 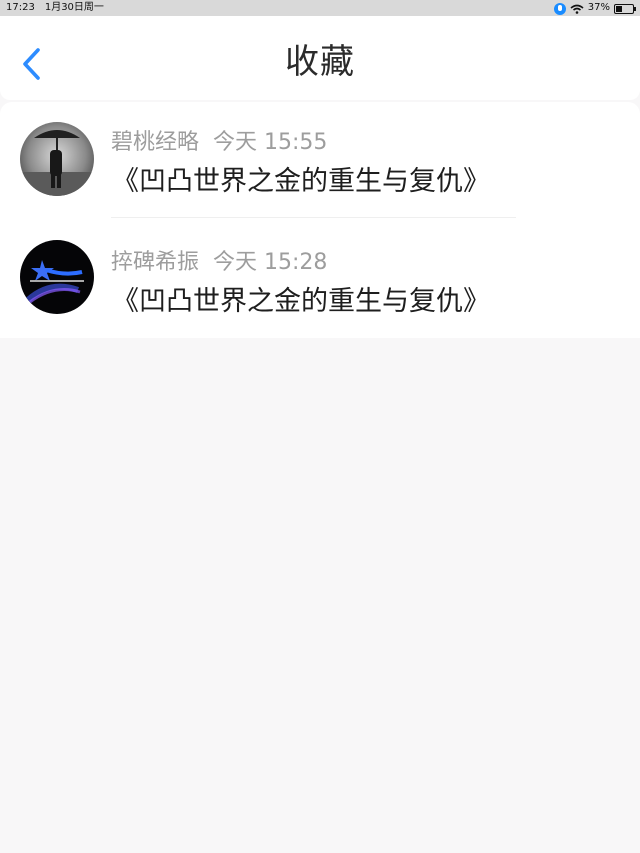 What do you see at coordinates (74, 7) in the screenshot?
I see `status-date: 1月30日周一` at bounding box center [74, 7].